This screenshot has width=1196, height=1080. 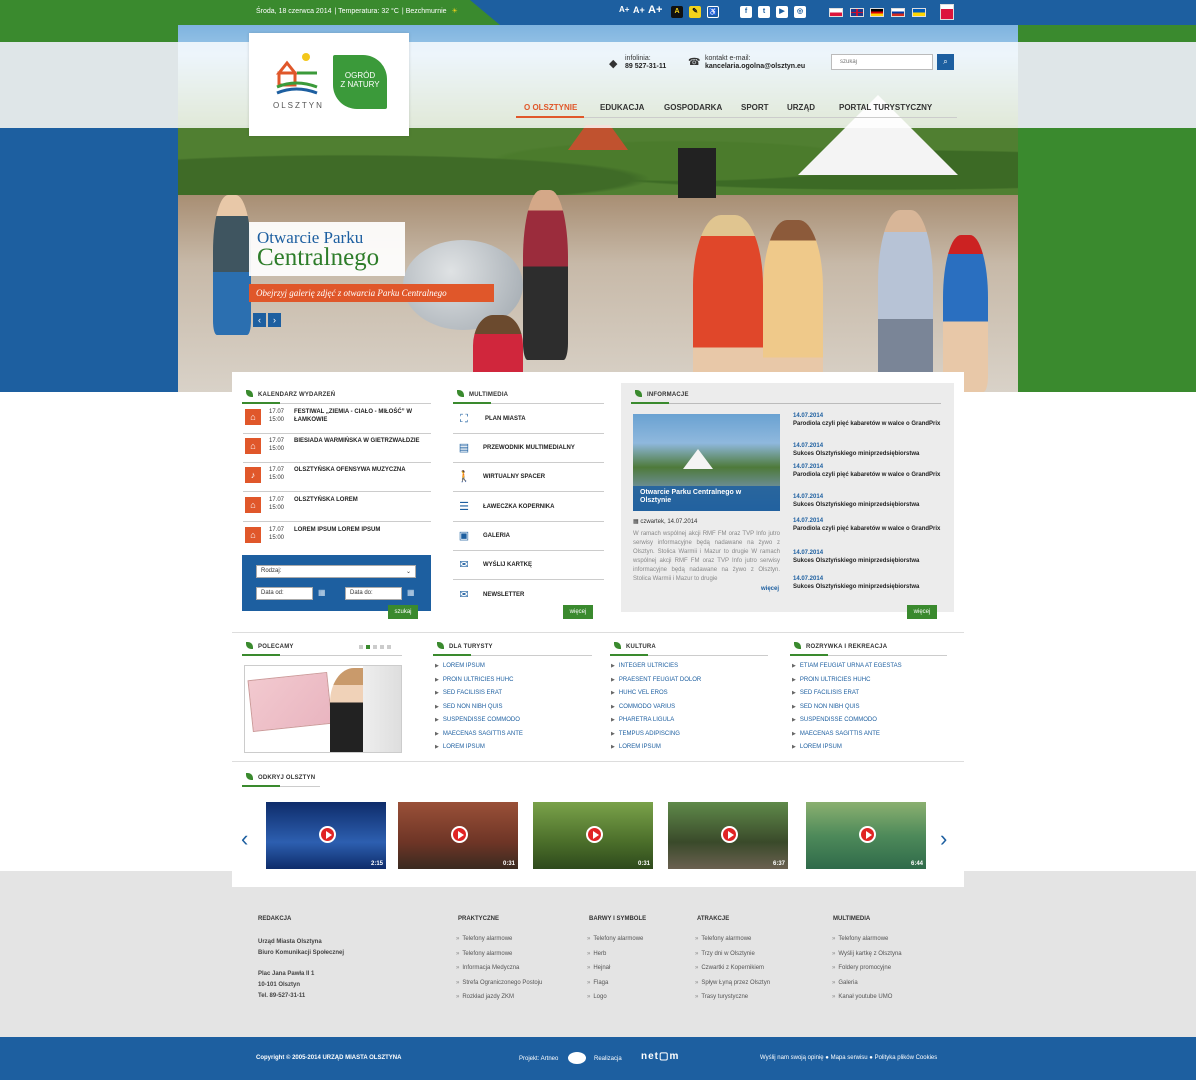 I want to click on nav-portal-turystyczny: PORTAL TURYSTYCZNY, so click(x=885, y=107).